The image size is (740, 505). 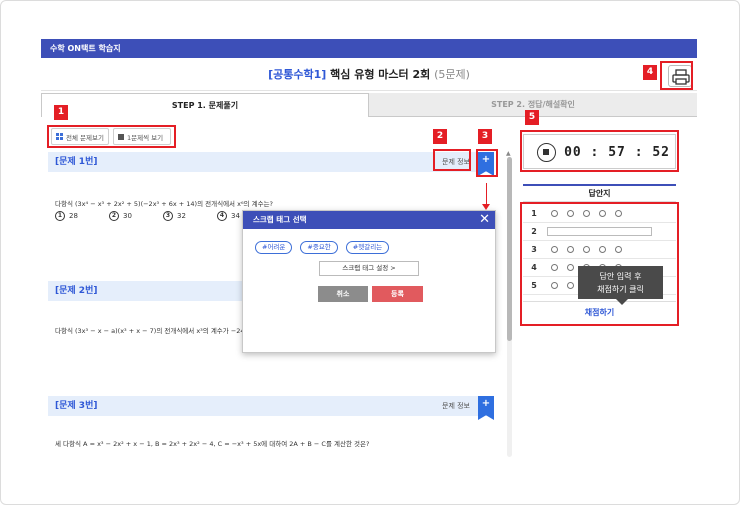 What do you see at coordinates (343, 294) in the screenshot?
I see `cancel-button: 취소` at bounding box center [343, 294].